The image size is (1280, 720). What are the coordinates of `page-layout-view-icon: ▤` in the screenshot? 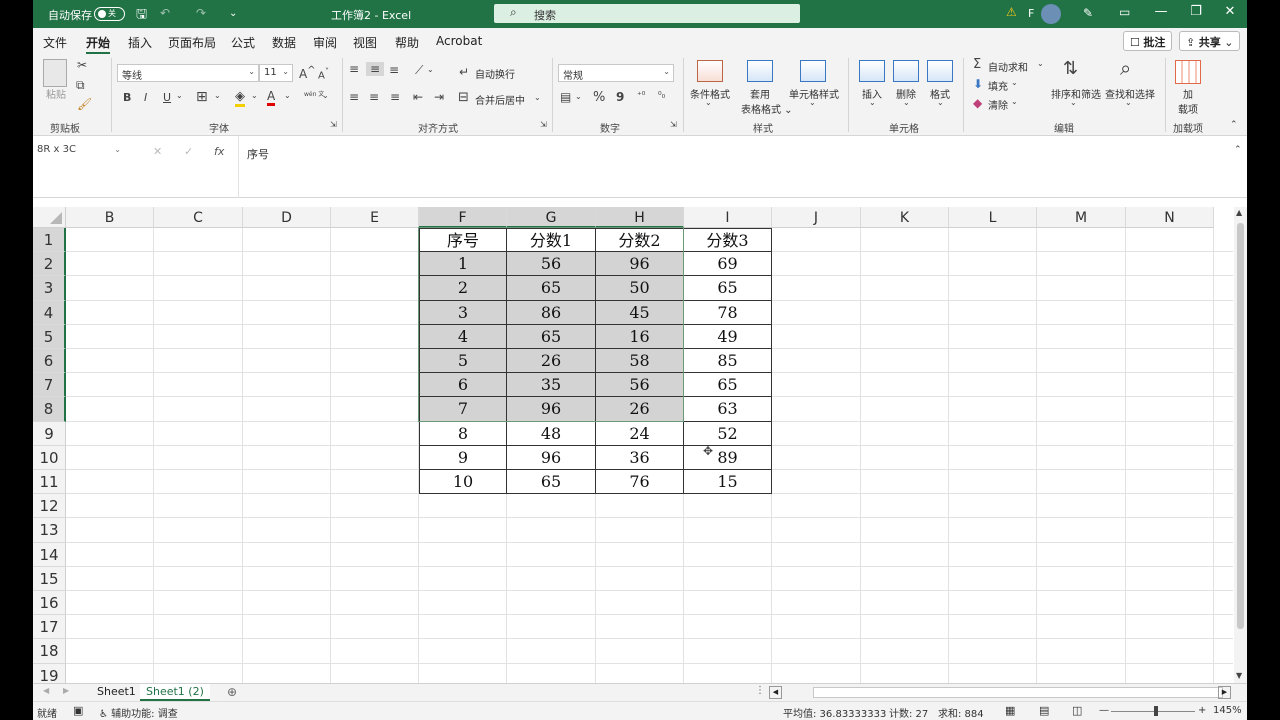 It's located at (1044, 710).